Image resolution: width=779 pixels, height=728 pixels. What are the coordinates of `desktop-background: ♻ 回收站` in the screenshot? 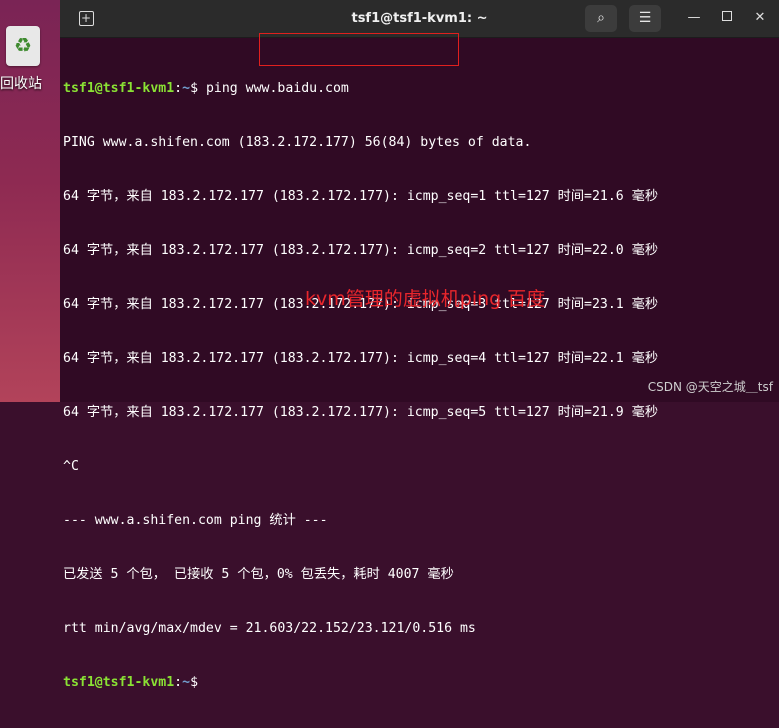 It's located at (30, 201).